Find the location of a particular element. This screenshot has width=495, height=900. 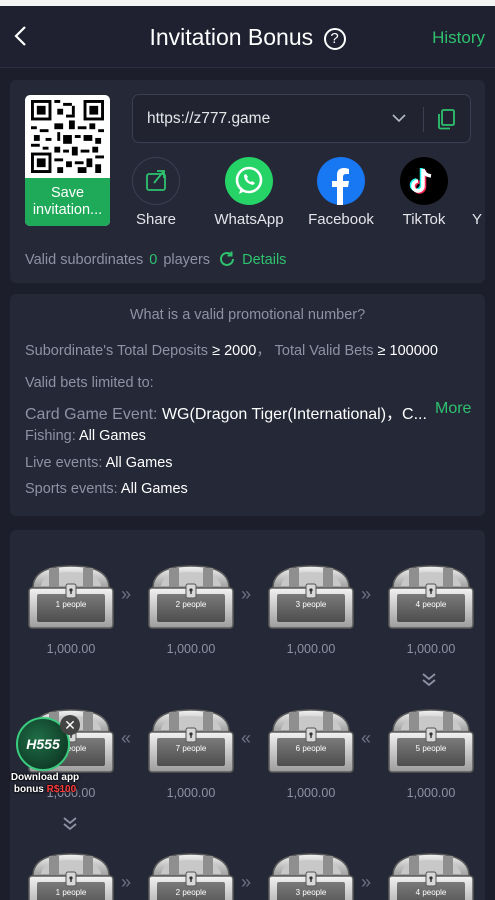

deposits-value: 2000 is located at coordinates (240, 351).